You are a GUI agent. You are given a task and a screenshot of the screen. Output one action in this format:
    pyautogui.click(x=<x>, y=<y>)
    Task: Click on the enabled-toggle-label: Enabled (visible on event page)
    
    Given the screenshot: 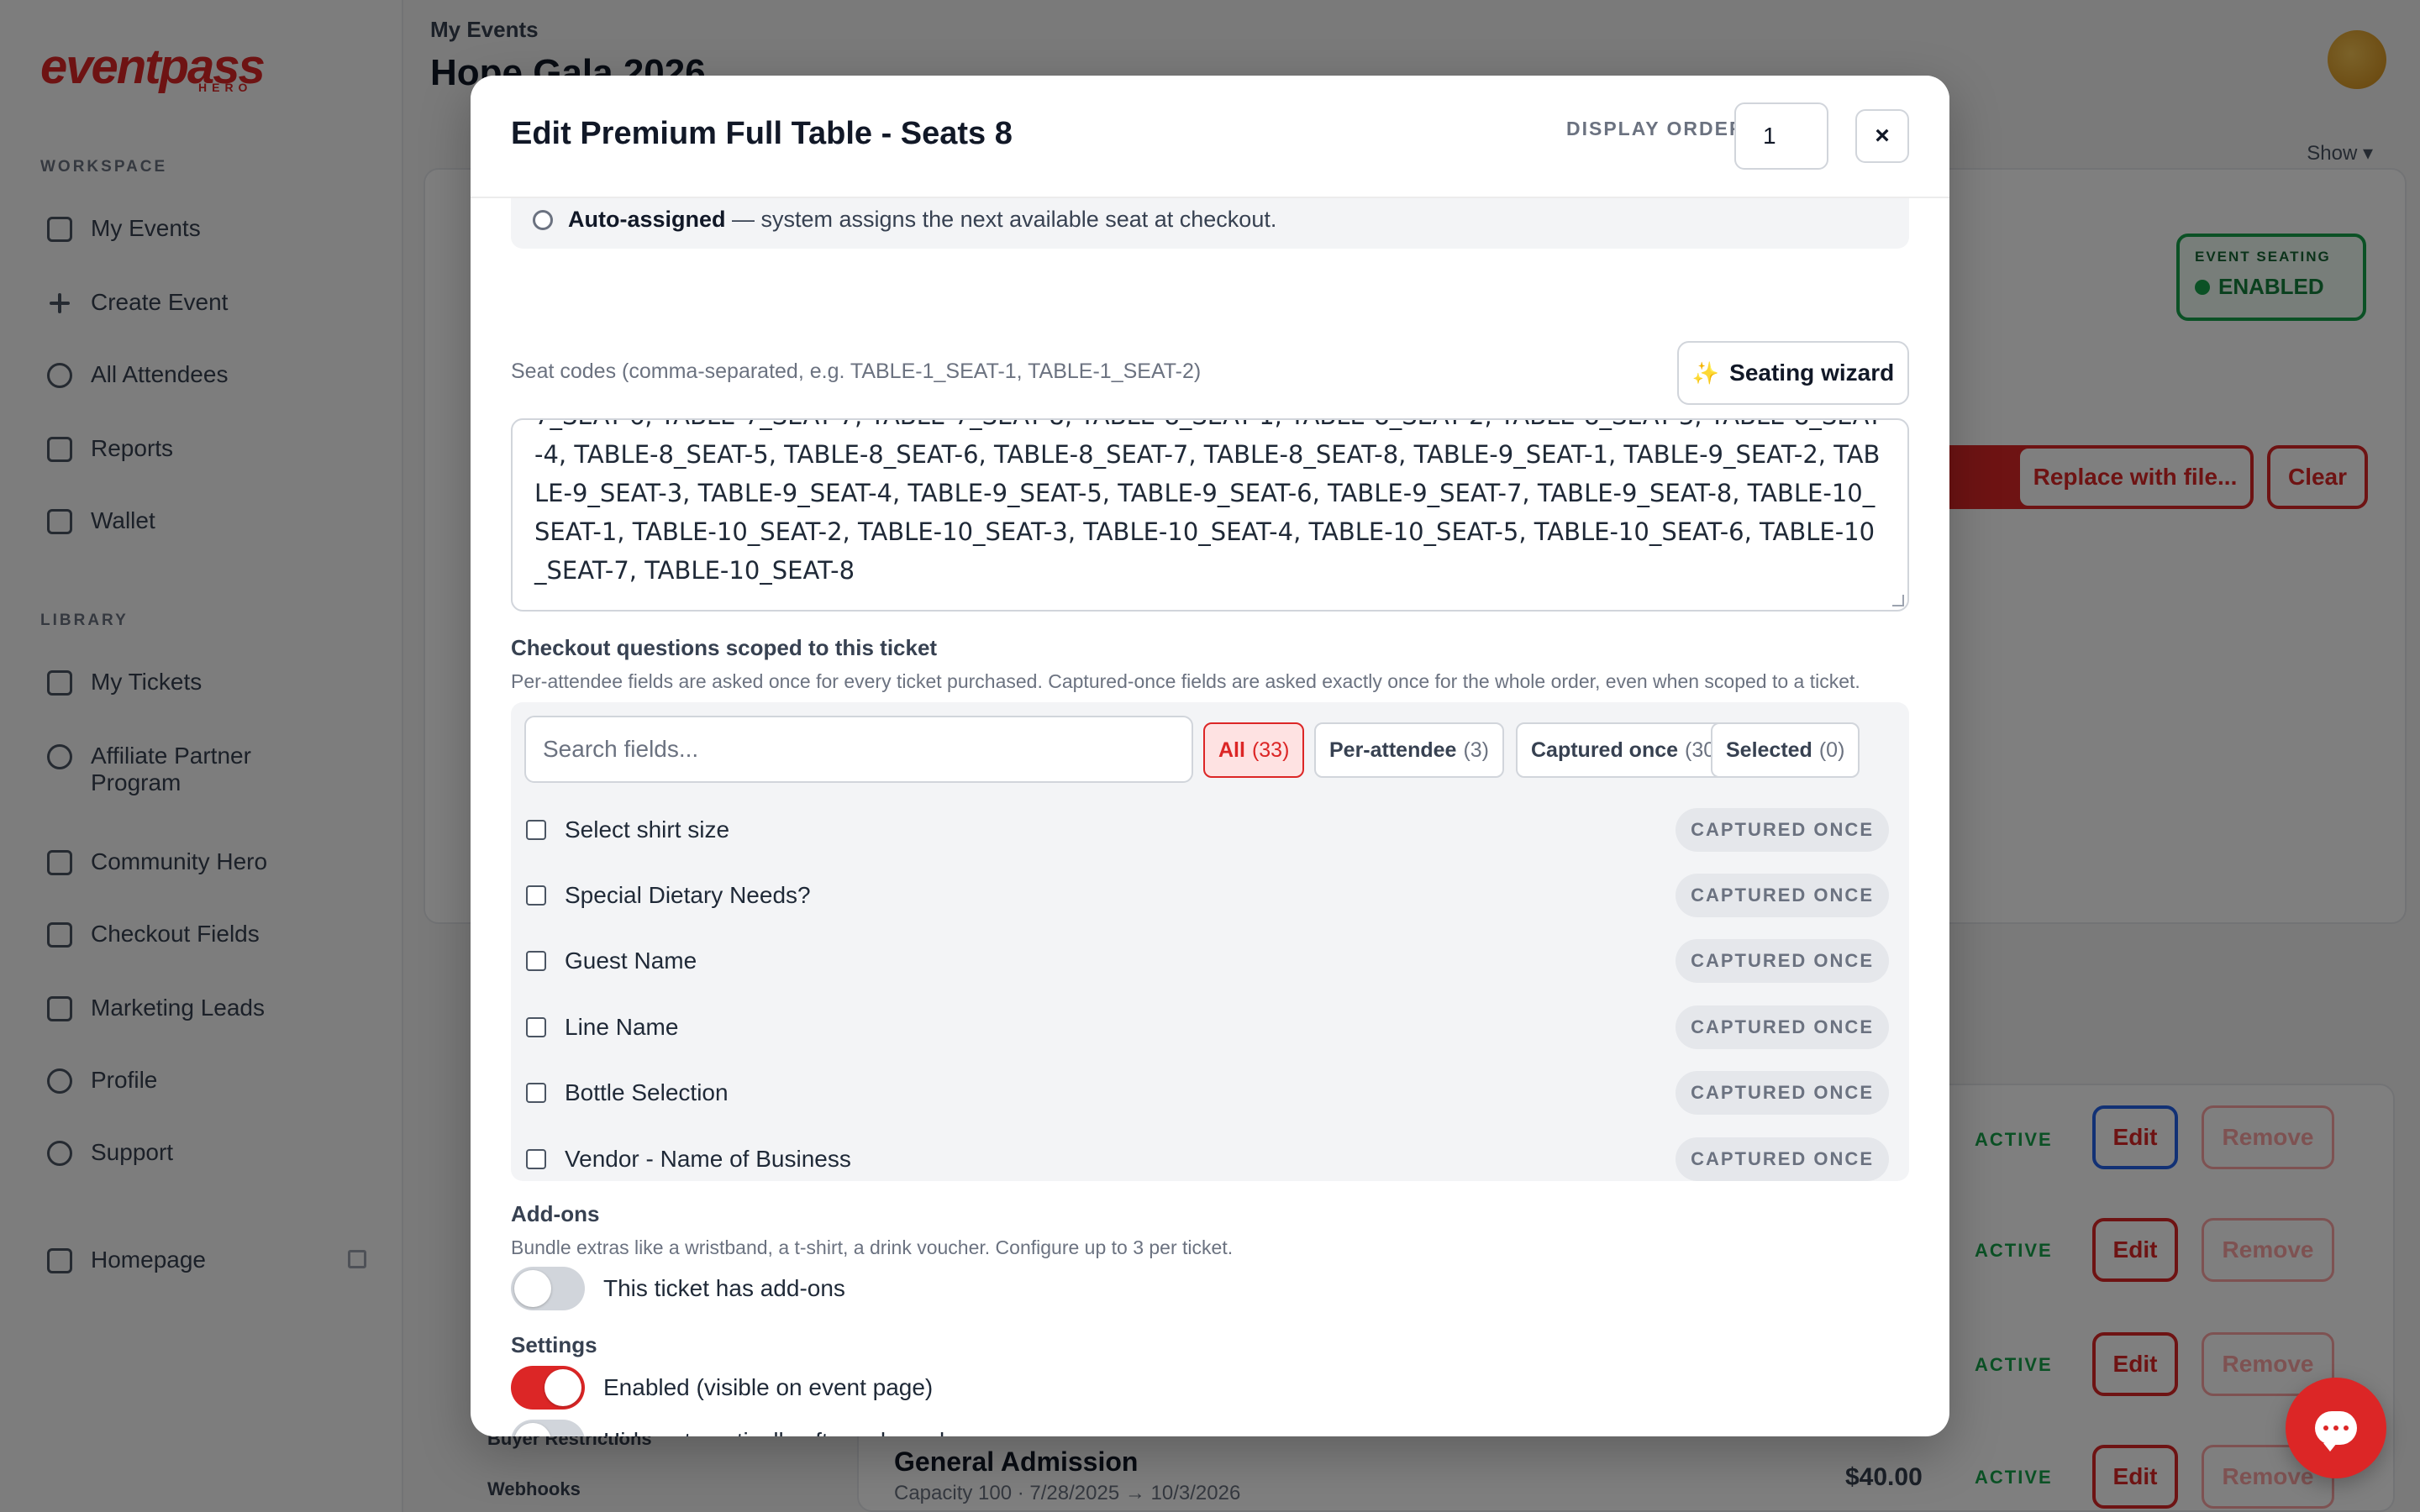 What is the action you would take?
    pyautogui.click(x=768, y=1387)
    